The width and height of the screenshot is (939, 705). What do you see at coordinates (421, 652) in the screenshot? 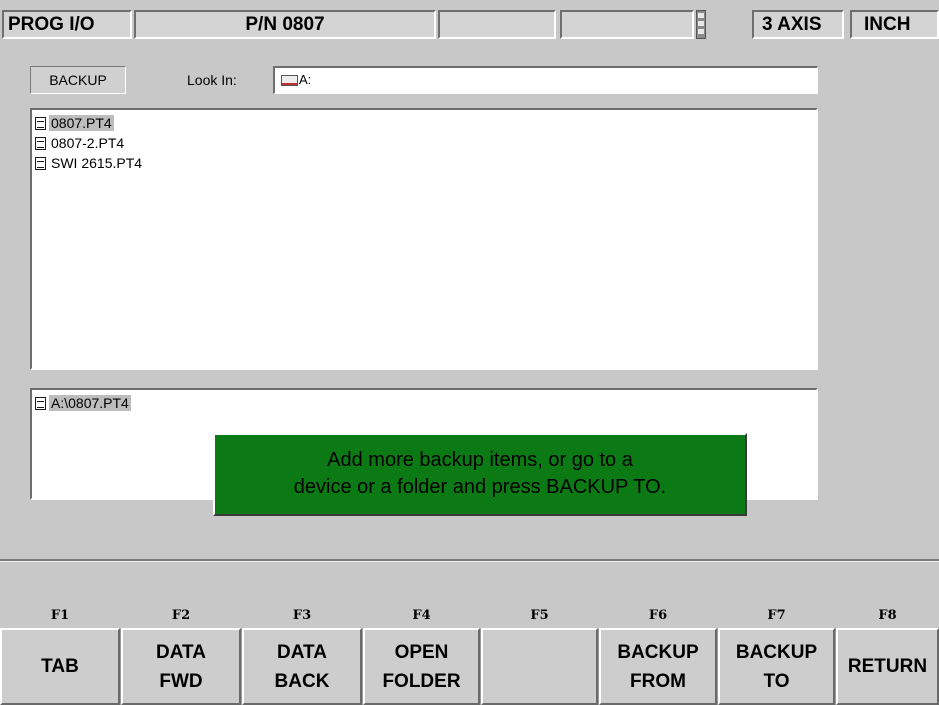
I see `fkey-button-line-1: OPEN` at bounding box center [421, 652].